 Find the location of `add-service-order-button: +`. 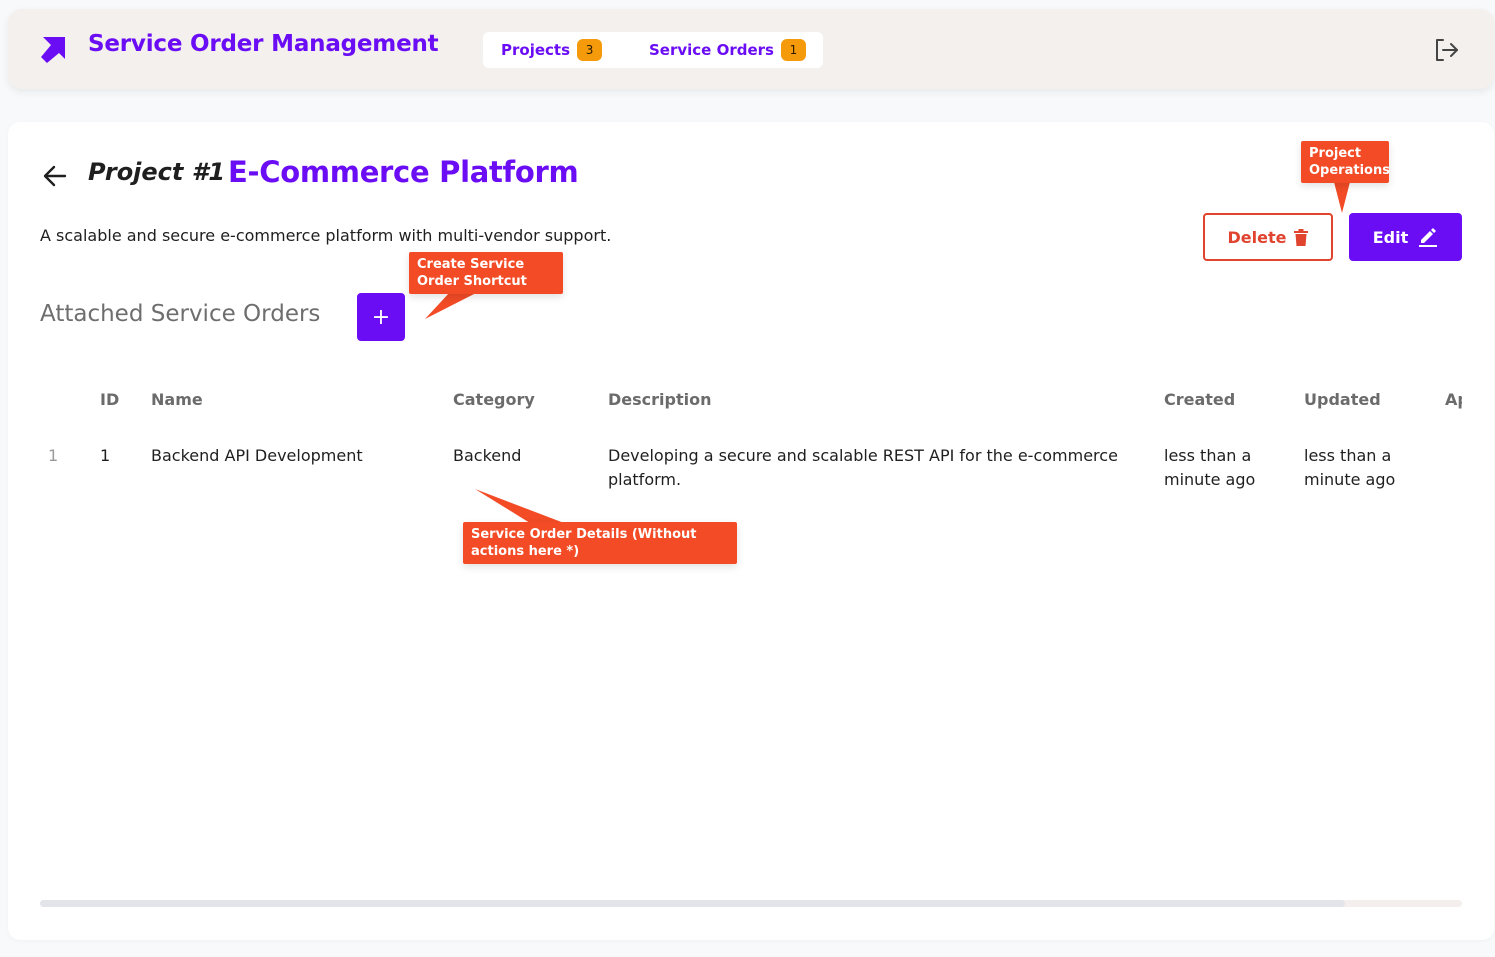

add-service-order-button: + is located at coordinates (381, 317).